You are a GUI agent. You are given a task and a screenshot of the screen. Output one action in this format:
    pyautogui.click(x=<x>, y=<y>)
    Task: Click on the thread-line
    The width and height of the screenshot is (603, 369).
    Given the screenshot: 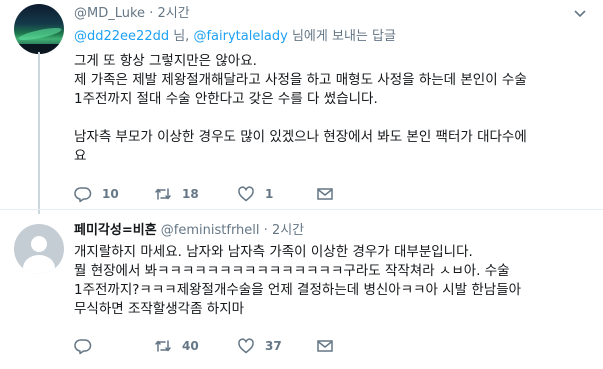 What is the action you would take?
    pyautogui.click(x=39, y=133)
    